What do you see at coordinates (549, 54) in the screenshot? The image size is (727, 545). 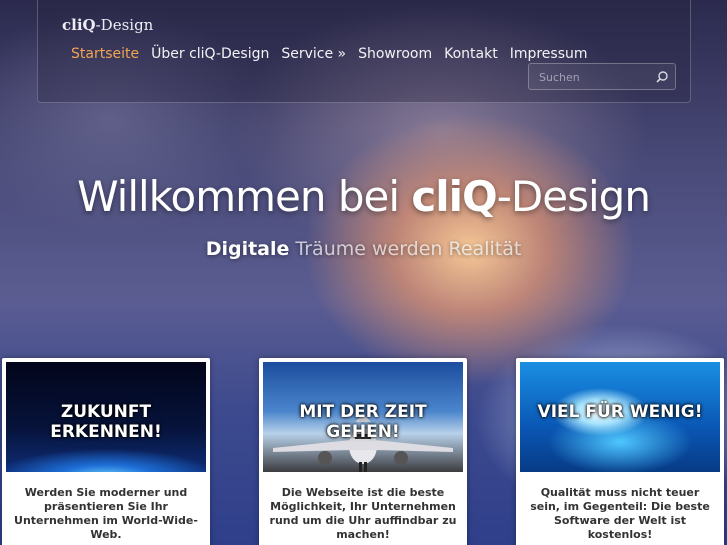 I see `menu-item-impressum: Impressum` at bounding box center [549, 54].